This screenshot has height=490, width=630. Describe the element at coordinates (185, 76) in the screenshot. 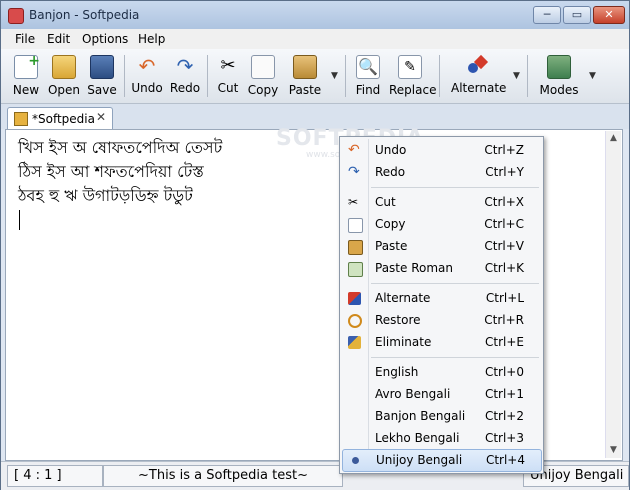

I see `redo-button: ↷ Redo` at that location.